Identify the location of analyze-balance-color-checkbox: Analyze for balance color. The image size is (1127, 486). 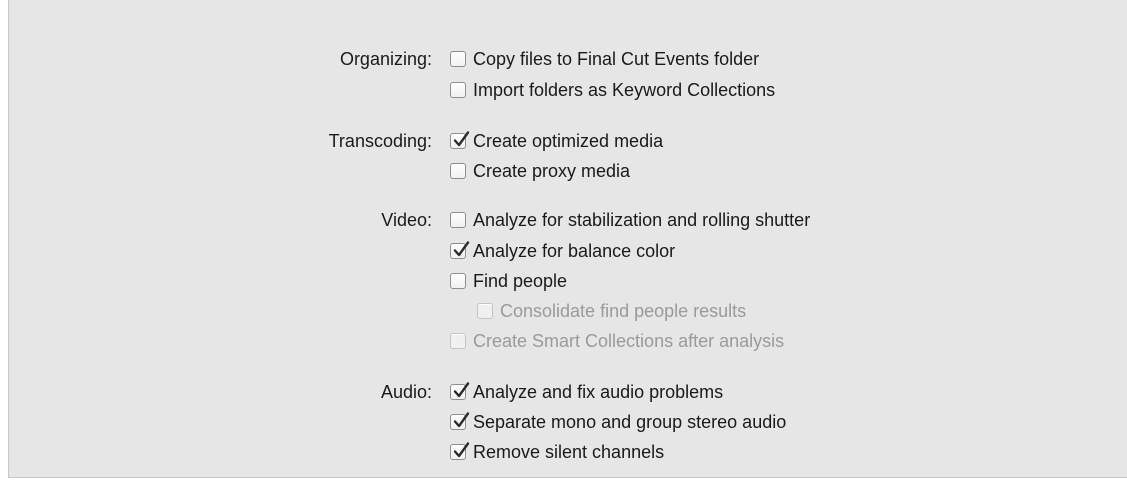
(562, 251).